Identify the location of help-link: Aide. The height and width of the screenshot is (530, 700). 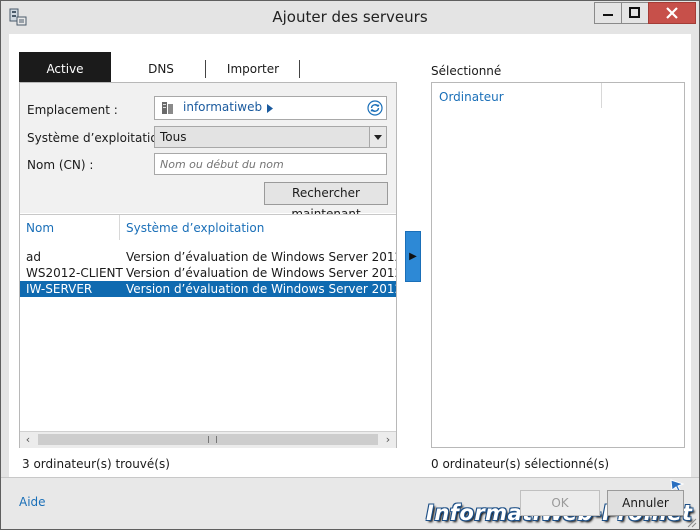
(32, 502).